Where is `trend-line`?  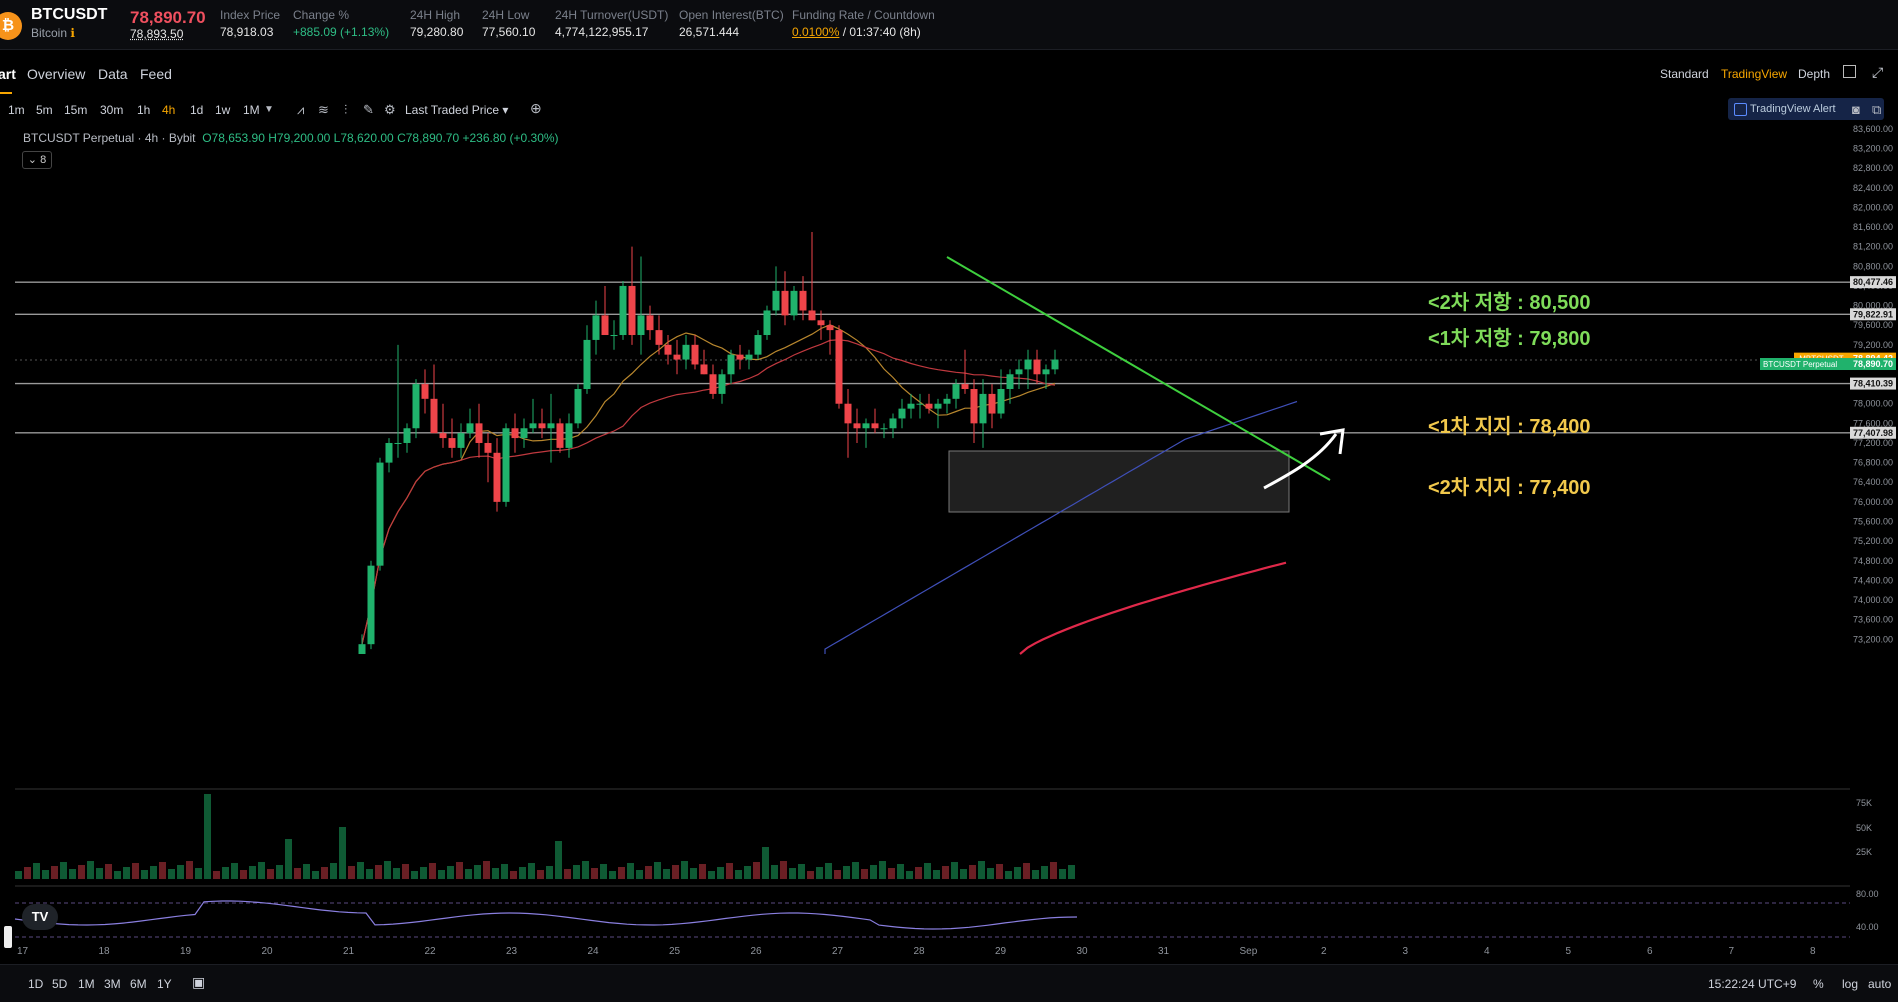 trend-line is located at coordinates (1138, 368).